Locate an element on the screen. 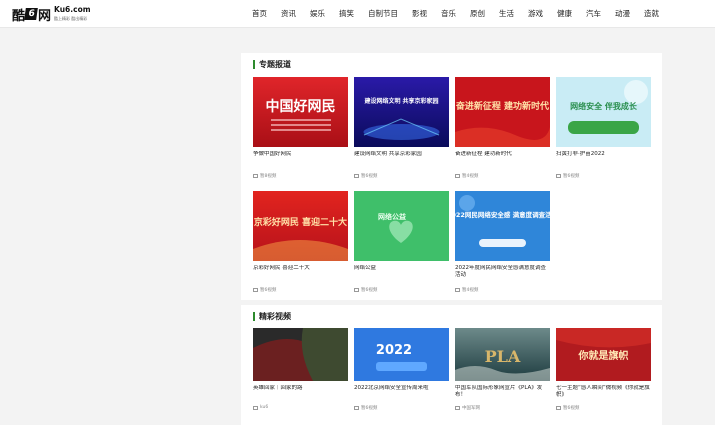 The image size is (715, 425). card-title: 扫黄打非·护苗2022 is located at coordinates (603, 158).